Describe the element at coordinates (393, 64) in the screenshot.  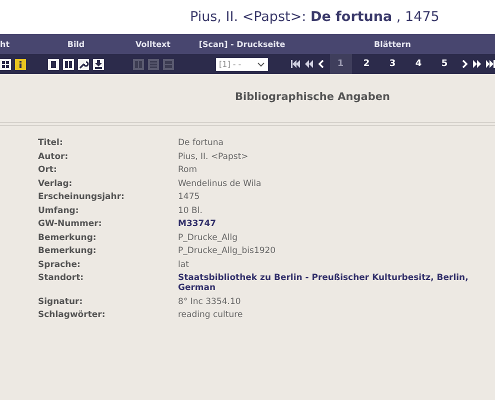
I see `page-number-button: 3` at that location.